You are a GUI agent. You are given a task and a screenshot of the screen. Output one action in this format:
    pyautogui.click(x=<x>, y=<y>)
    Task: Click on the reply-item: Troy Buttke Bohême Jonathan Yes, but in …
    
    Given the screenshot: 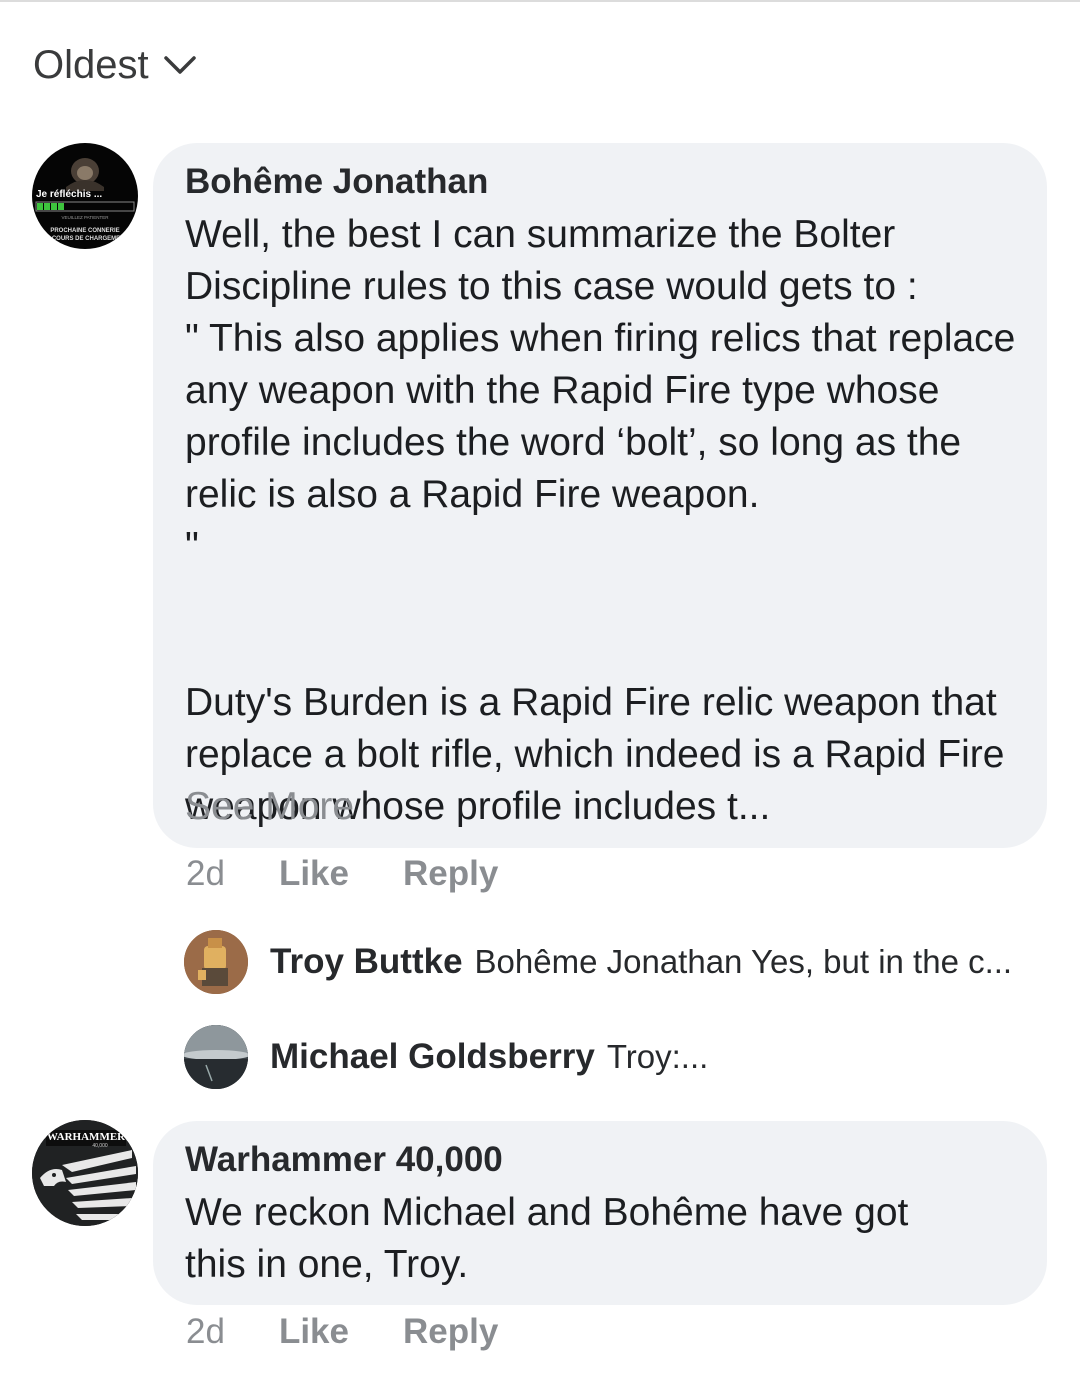 What is the action you would take?
    pyautogui.click(x=598, y=962)
    